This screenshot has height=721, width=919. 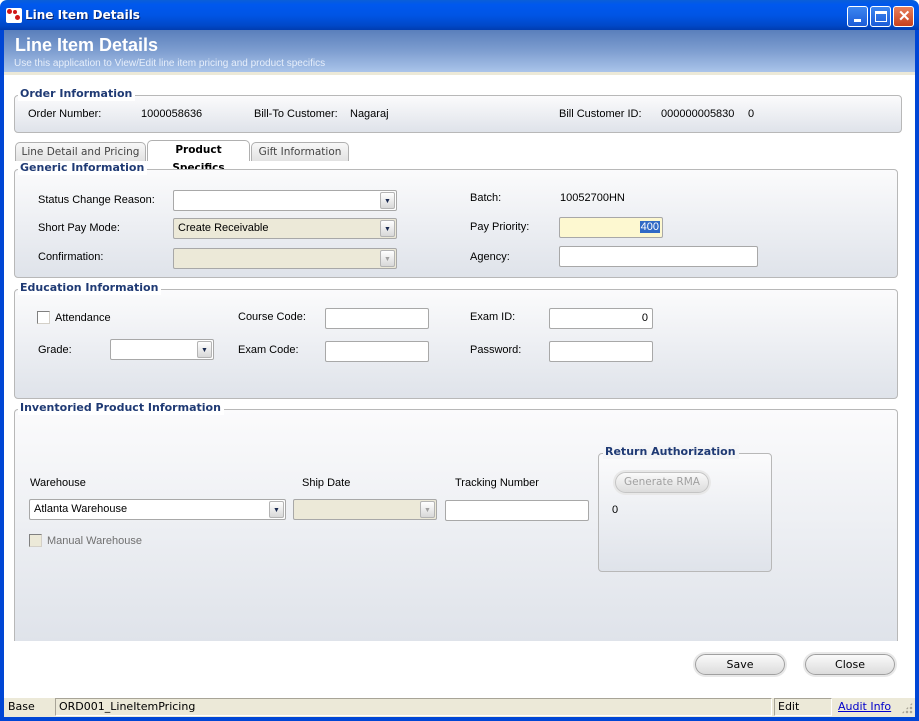 I want to click on maximize-icon, so click(x=881, y=16).